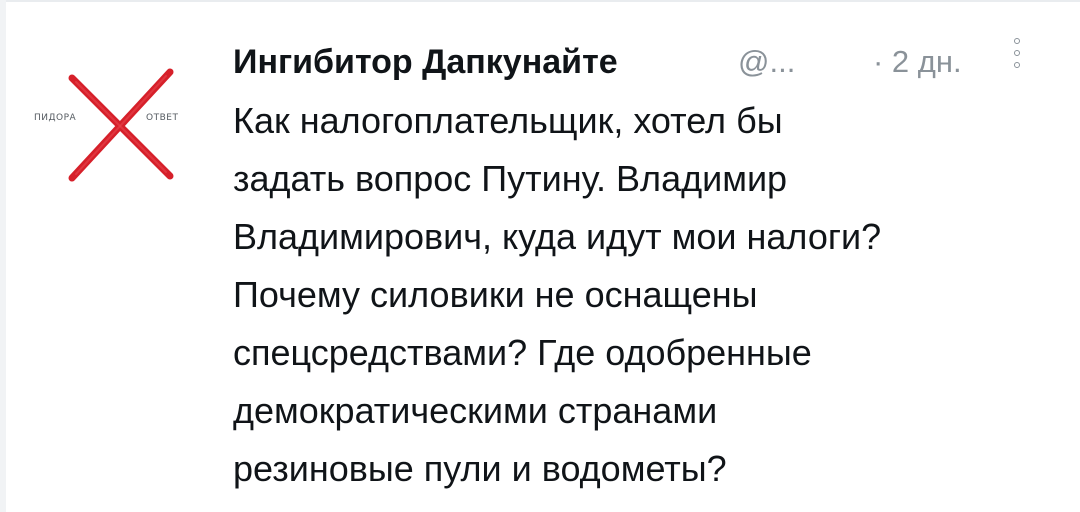 The width and height of the screenshot is (1080, 512). I want to click on post-text-line: Владимирович, куда идут мои налоги?, so click(557, 236).